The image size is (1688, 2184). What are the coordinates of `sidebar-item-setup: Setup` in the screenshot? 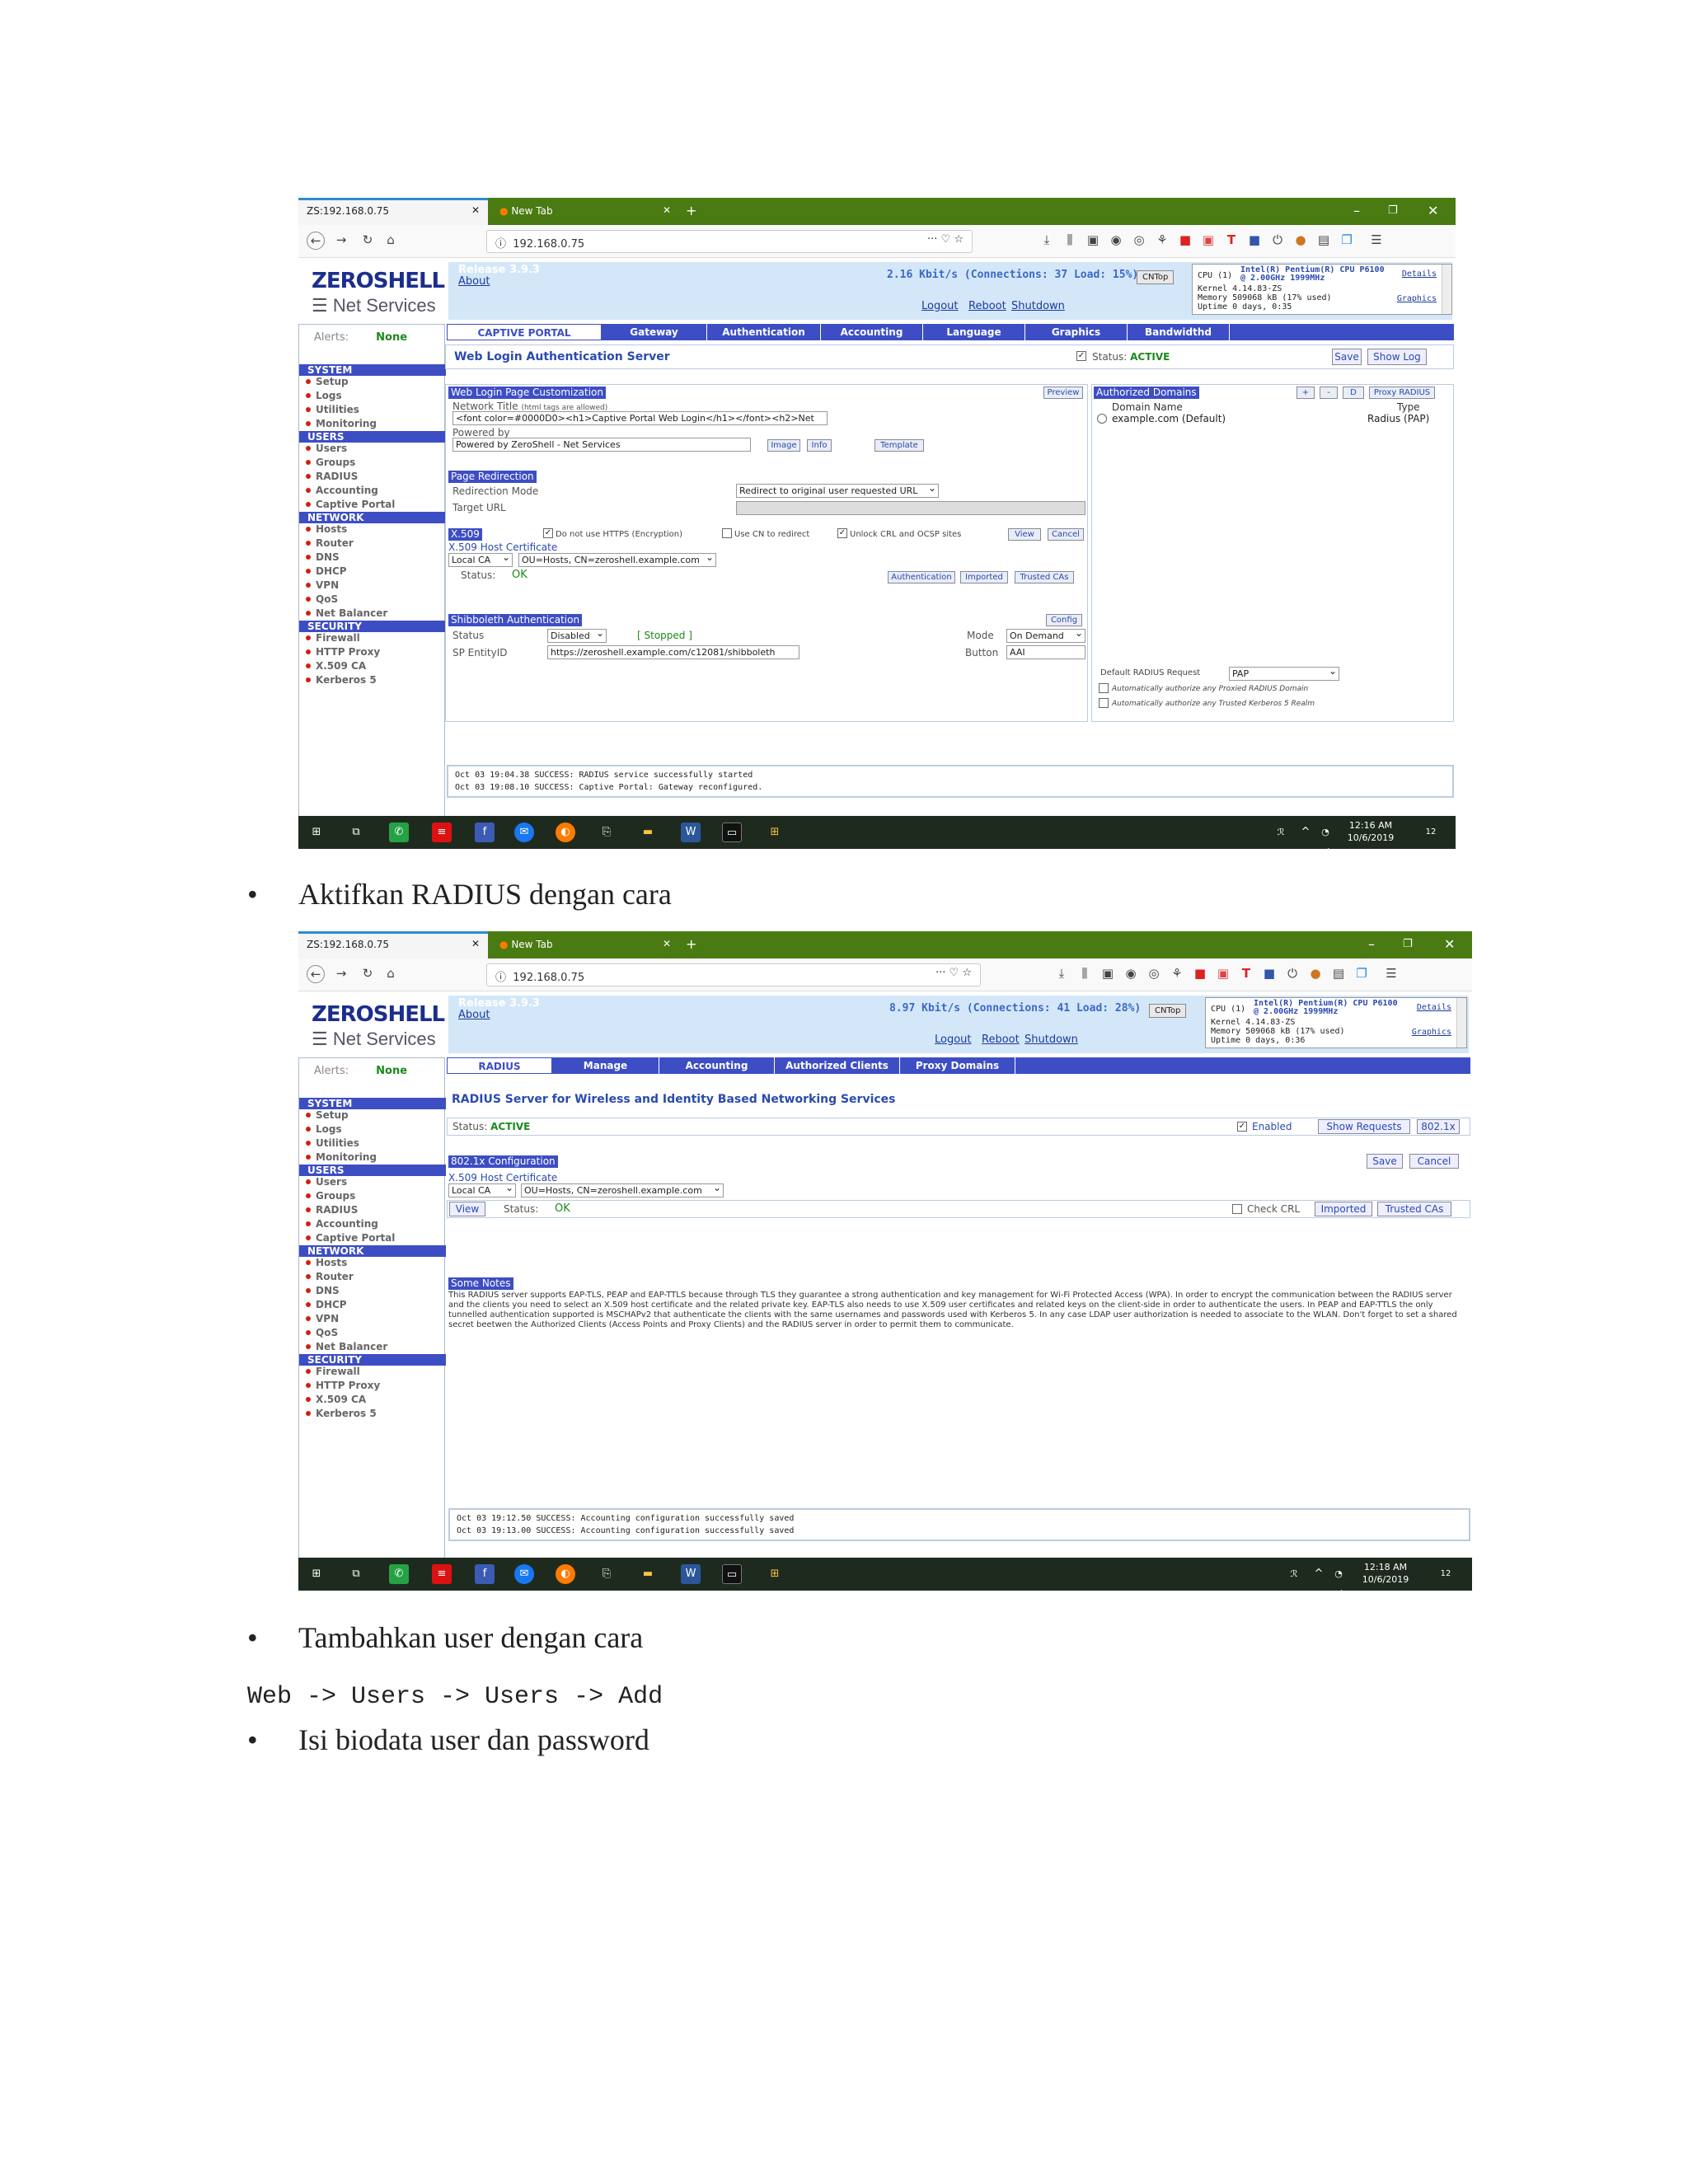 It's located at (328, 1115).